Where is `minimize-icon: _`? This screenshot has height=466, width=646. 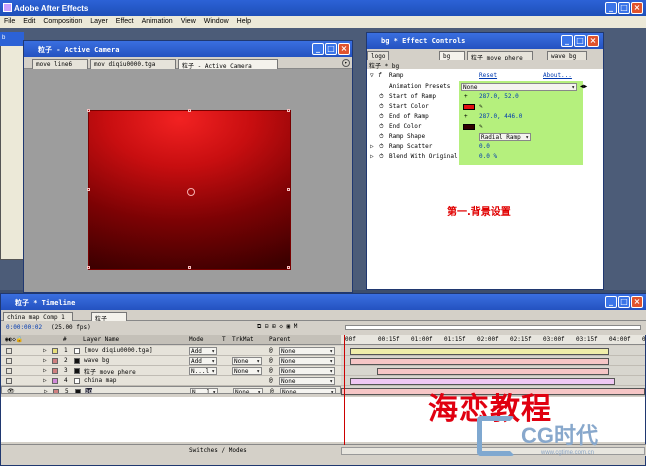
minimize-icon: _ is located at coordinates (611, 8).